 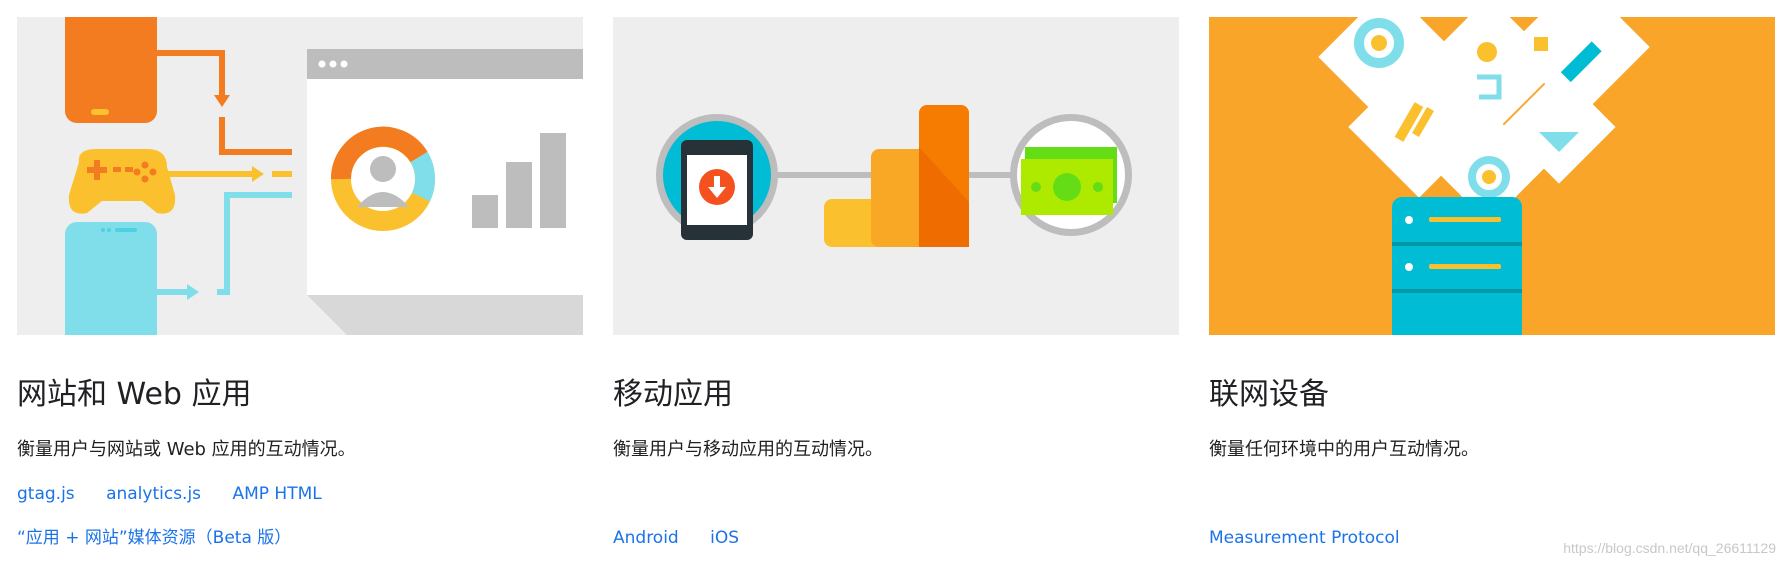 I want to click on link-ios: iOS, so click(x=724, y=538).